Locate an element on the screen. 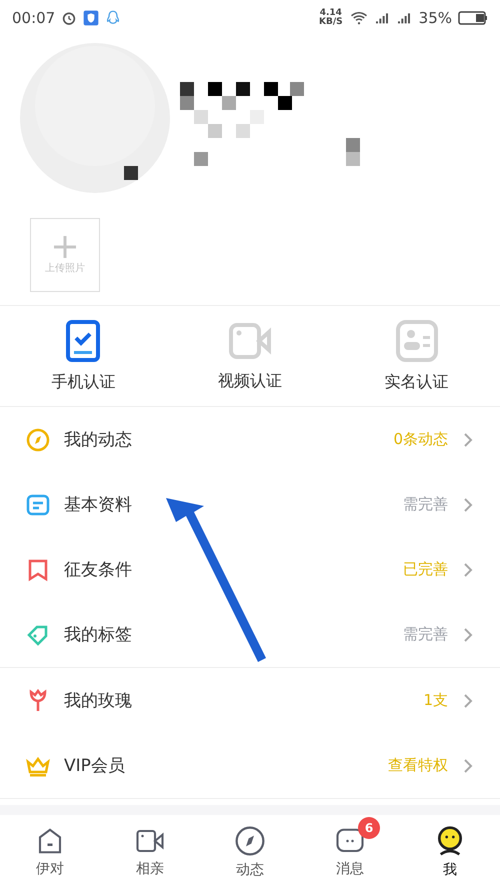  nav-tab: 伊对 is located at coordinates (50, 852).